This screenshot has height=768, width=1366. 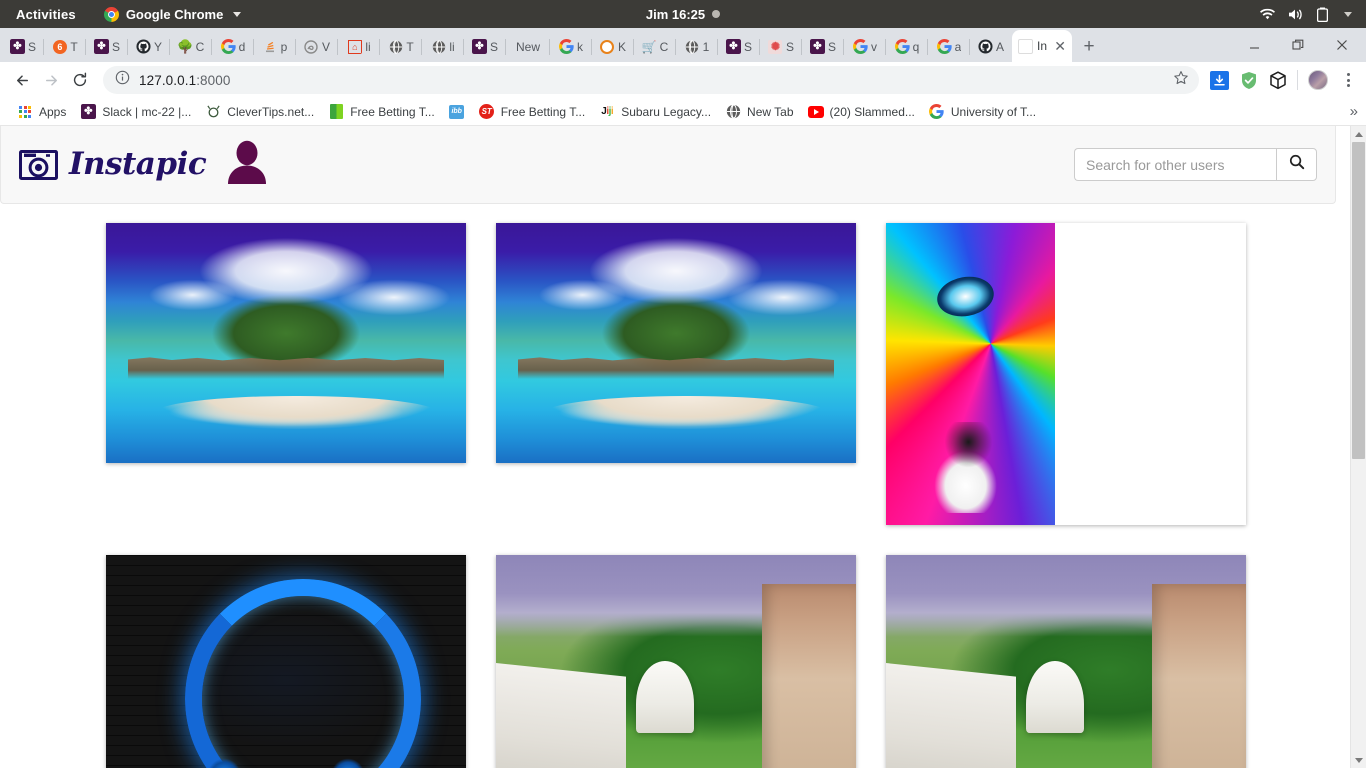 I want to click on tab-3: Y, so click(x=149, y=46).